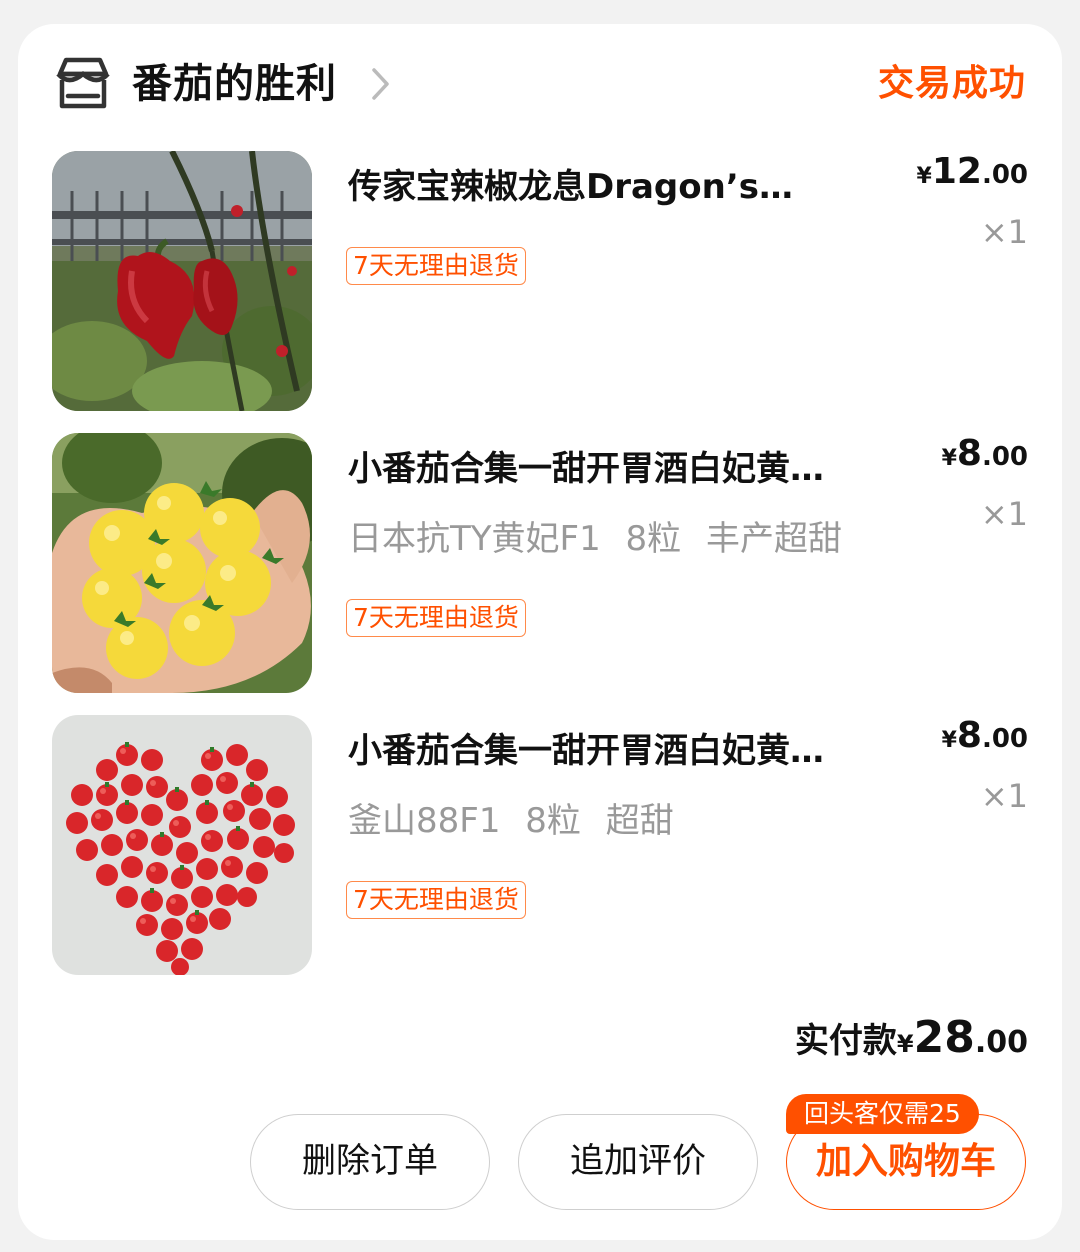 Image resolution: width=1080 pixels, height=1252 pixels. Describe the element at coordinates (1001, 1042) in the screenshot. I see `total-decimal: .00` at that location.